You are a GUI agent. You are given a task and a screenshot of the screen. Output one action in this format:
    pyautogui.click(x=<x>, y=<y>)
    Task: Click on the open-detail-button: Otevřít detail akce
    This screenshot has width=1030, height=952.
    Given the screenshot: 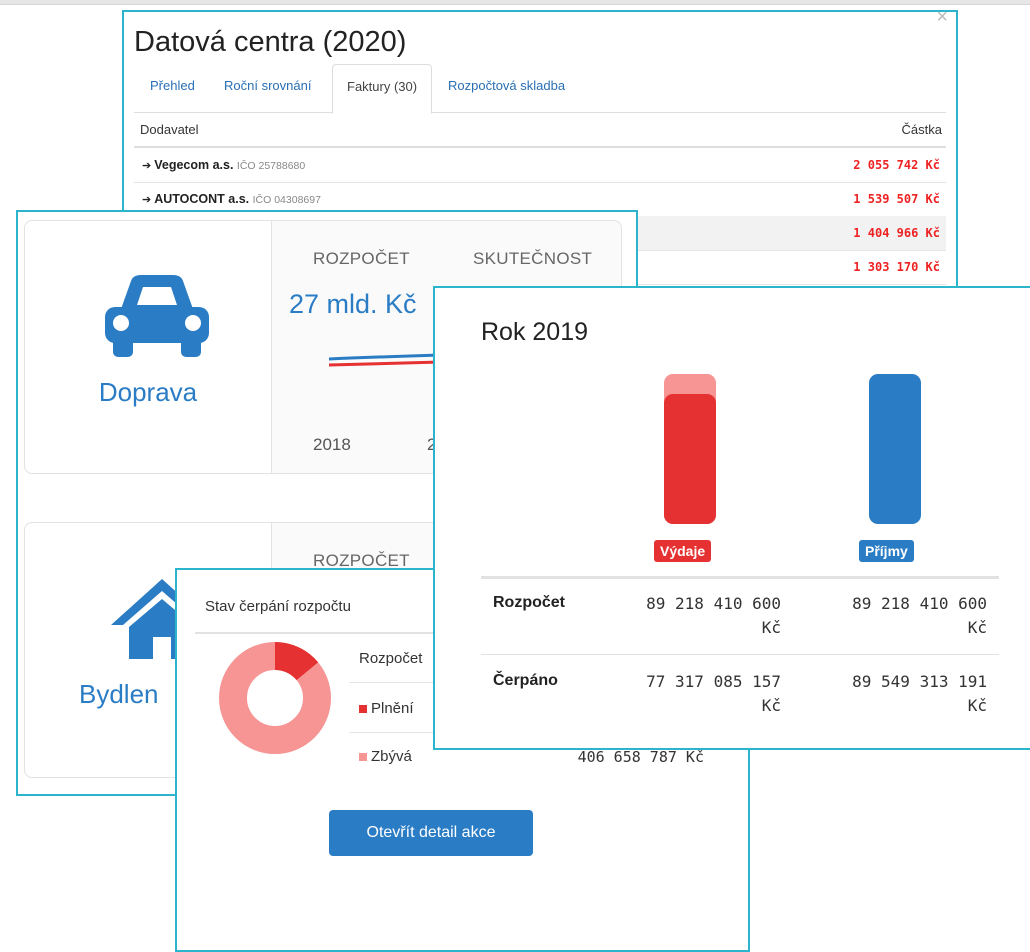 What is the action you would take?
    pyautogui.click(x=431, y=833)
    